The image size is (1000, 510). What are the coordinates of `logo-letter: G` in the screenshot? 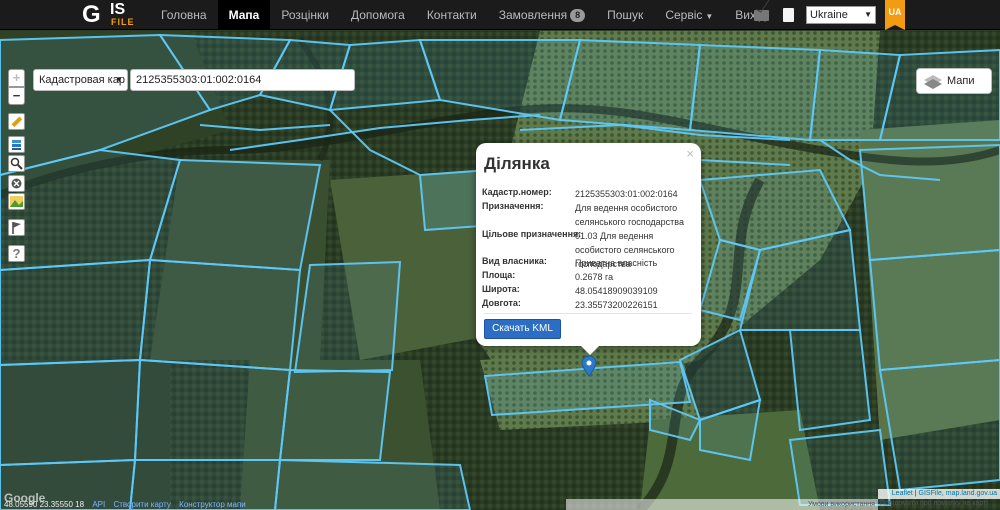 It's located at (91, 14).